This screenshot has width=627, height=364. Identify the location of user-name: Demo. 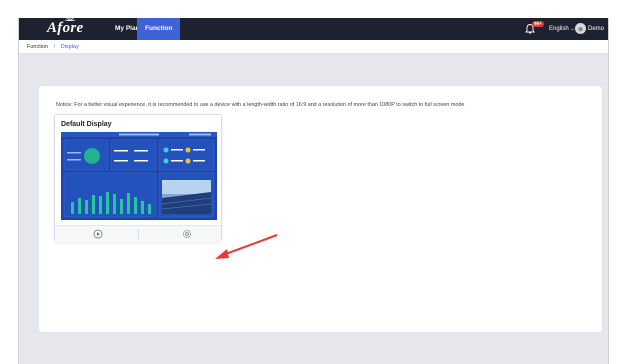
(596, 29).